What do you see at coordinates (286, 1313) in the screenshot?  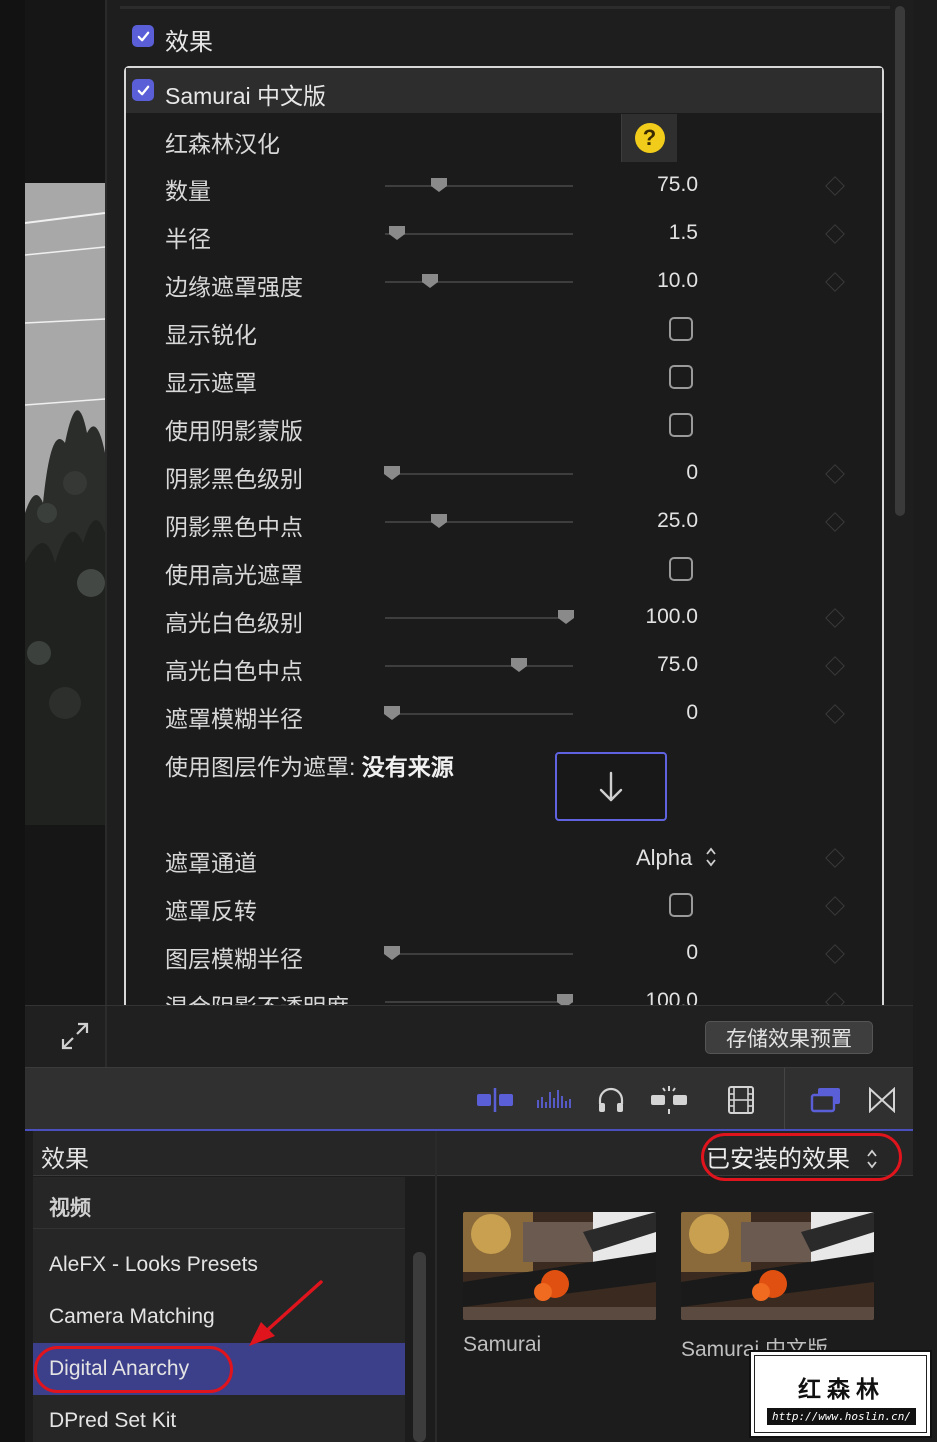 I see `annotation-arrow-icon` at bounding box center [286, 1313].